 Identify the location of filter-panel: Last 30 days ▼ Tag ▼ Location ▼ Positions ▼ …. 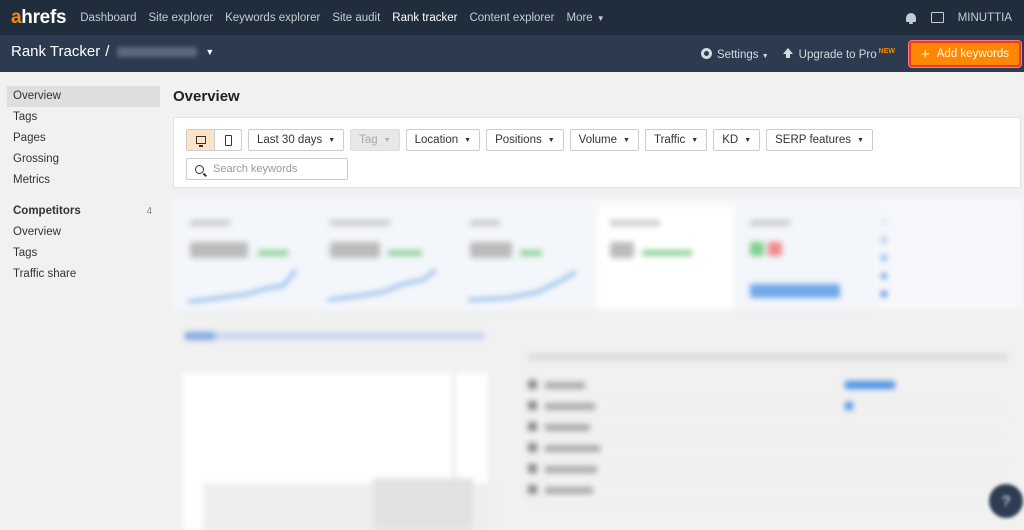
(597, 152).